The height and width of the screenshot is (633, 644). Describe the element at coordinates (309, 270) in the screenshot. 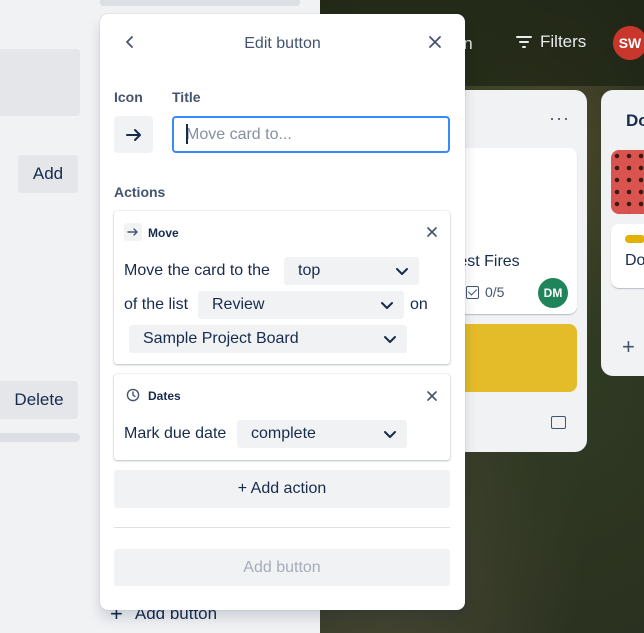

I see `position-value: top` at that location.